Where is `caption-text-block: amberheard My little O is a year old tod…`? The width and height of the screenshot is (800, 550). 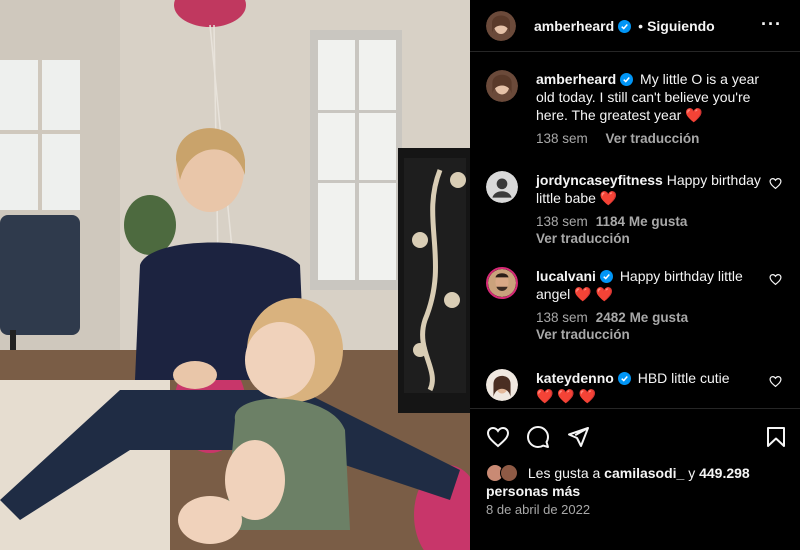
caption-text-block: amberheard My little O is a year old tod… is located at coordinates (656, 108).